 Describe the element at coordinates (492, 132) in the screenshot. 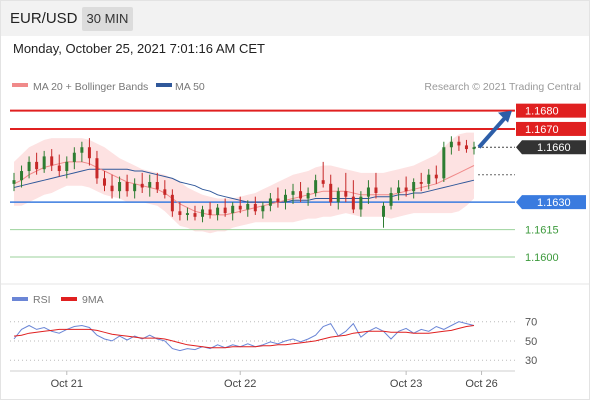

I see `projection-arrow-shaft` at that location.